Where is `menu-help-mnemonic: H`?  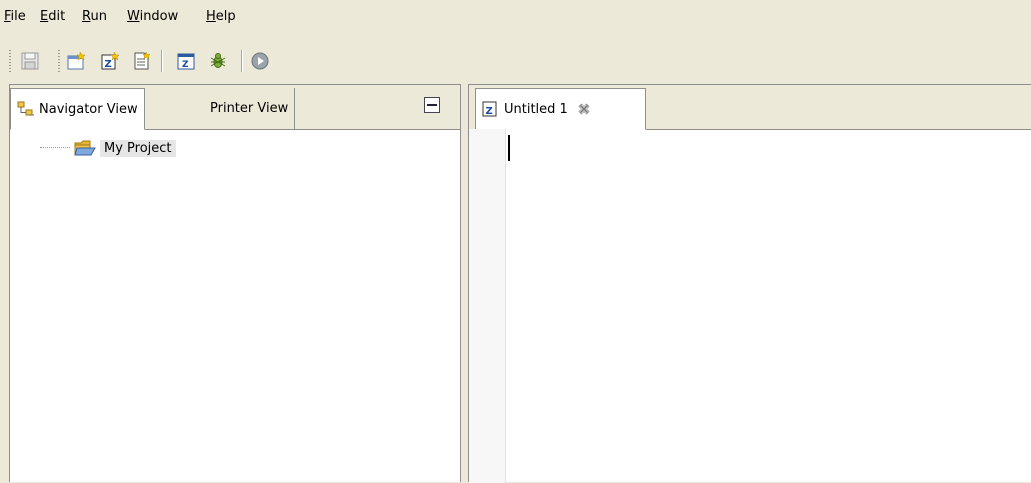 menu-help-mnemonic: H is located at coordinates (211, 16).